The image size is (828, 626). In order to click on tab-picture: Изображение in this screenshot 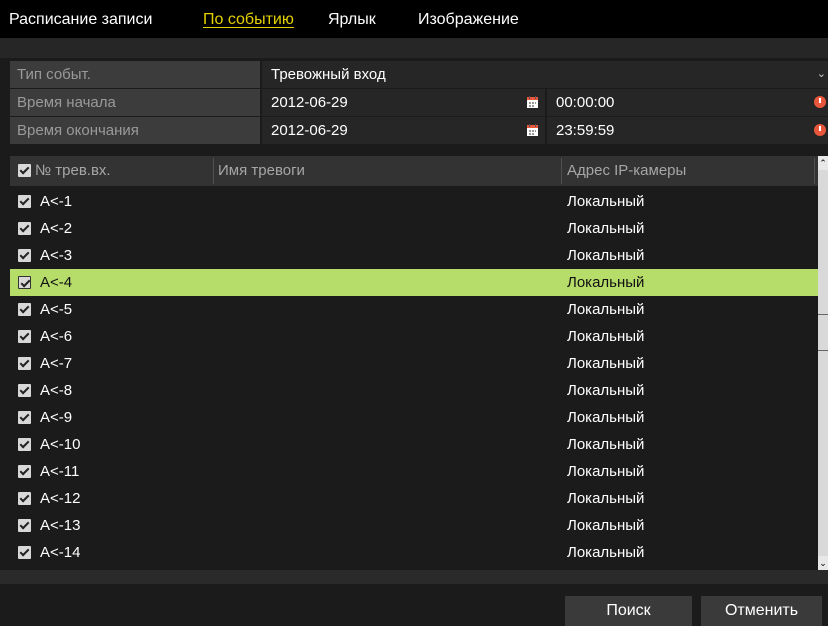, I will do `click(468, 20)`.